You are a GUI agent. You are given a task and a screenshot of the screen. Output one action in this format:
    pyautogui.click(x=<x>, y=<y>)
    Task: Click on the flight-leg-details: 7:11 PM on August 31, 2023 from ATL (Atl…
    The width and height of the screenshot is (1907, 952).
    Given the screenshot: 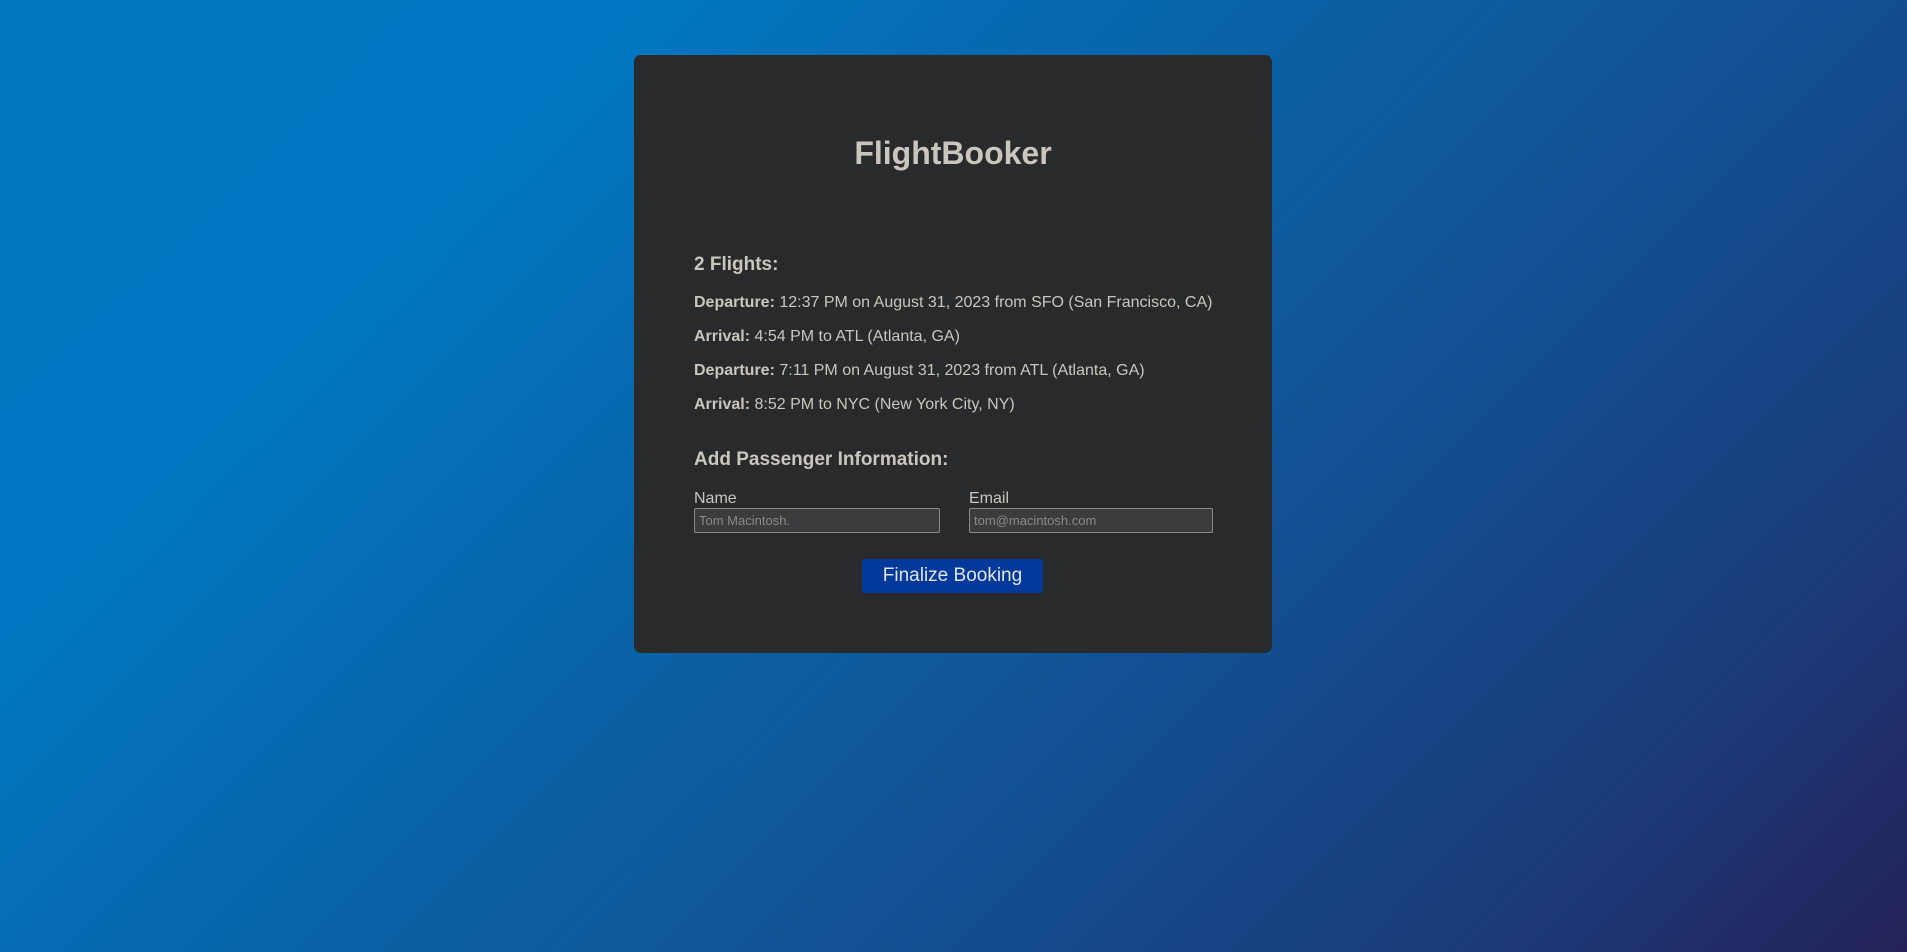 What is the action you would take?
    pyautogui.click(x=959, y=370)
    